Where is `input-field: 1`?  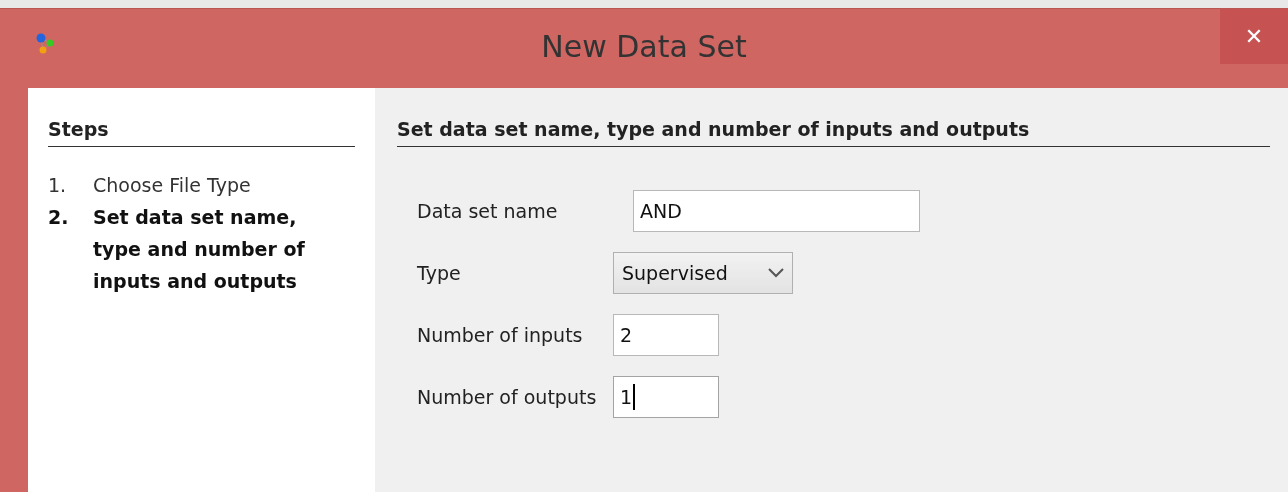 input-field: 1 is located at coordinates (666, 397).